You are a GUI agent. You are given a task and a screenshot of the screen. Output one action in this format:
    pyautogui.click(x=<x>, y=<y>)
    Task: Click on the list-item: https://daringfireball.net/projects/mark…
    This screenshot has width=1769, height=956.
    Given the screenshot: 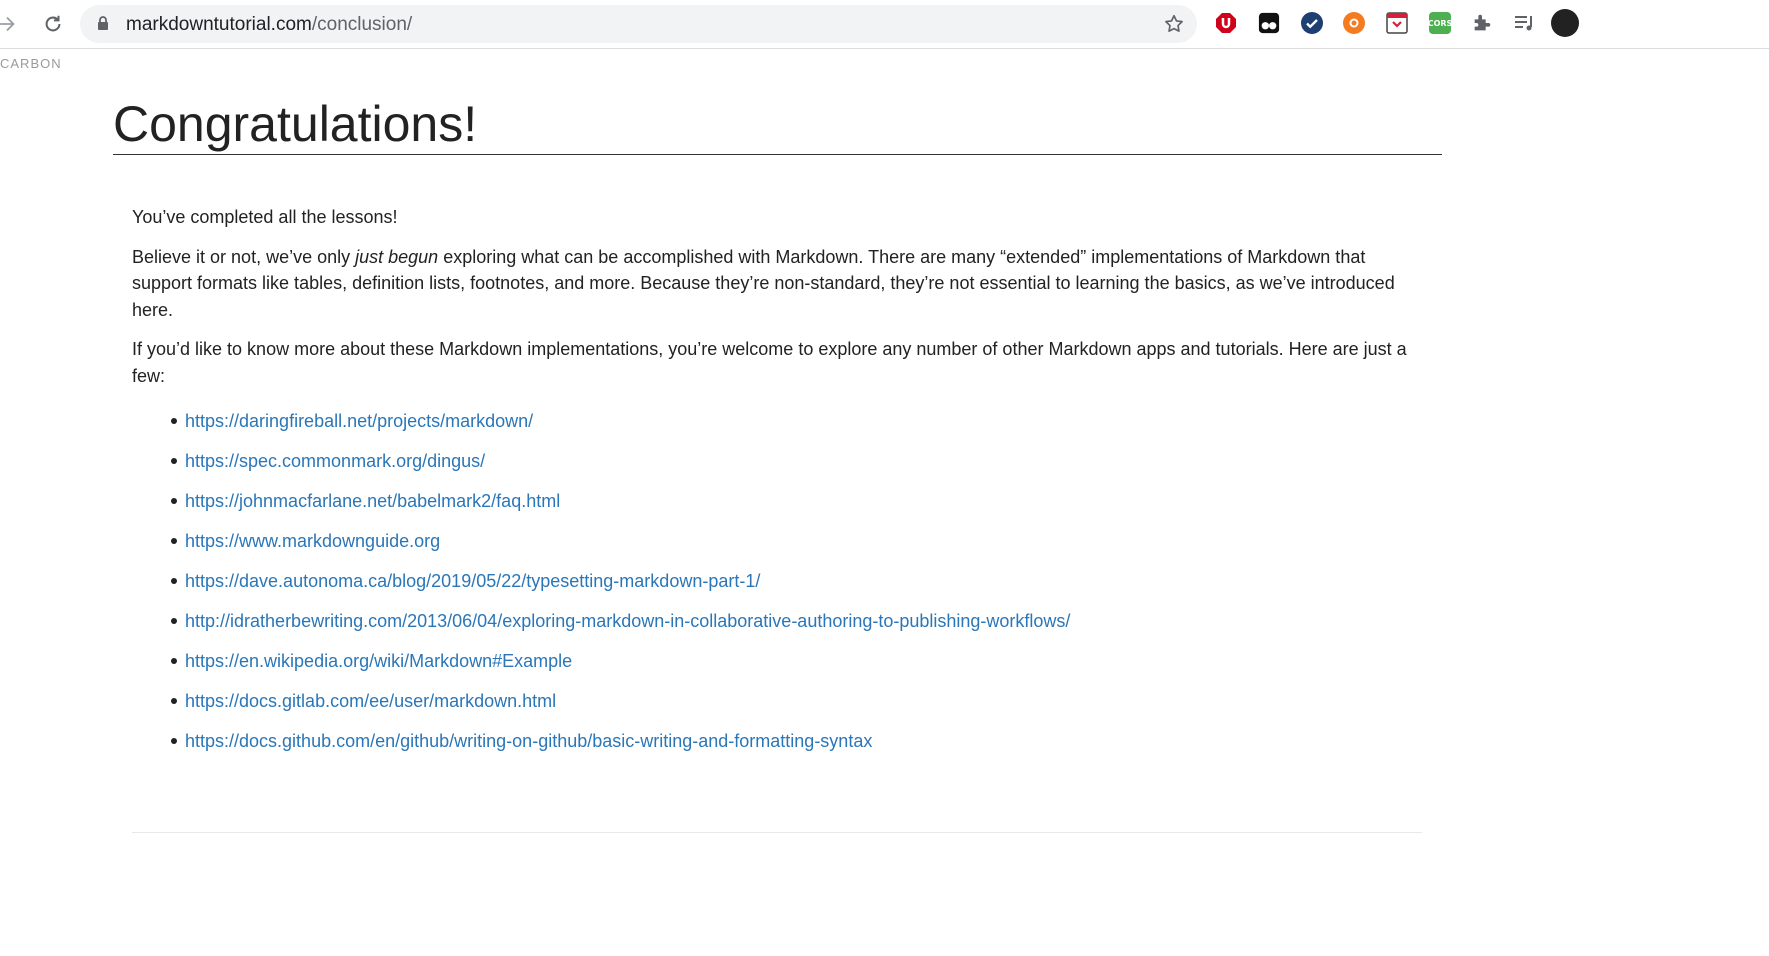 What is the action you would take?
    pyautogui.click(x=777, y=425)
    